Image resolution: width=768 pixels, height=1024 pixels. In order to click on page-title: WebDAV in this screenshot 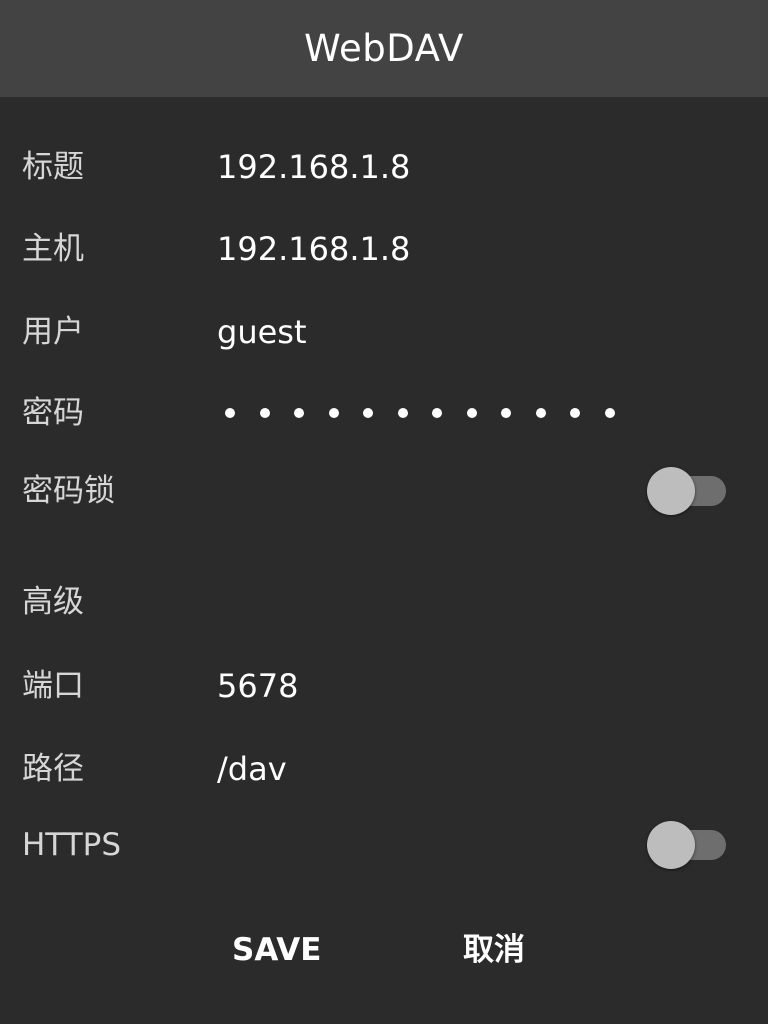, I will do `click(384, 48)`.